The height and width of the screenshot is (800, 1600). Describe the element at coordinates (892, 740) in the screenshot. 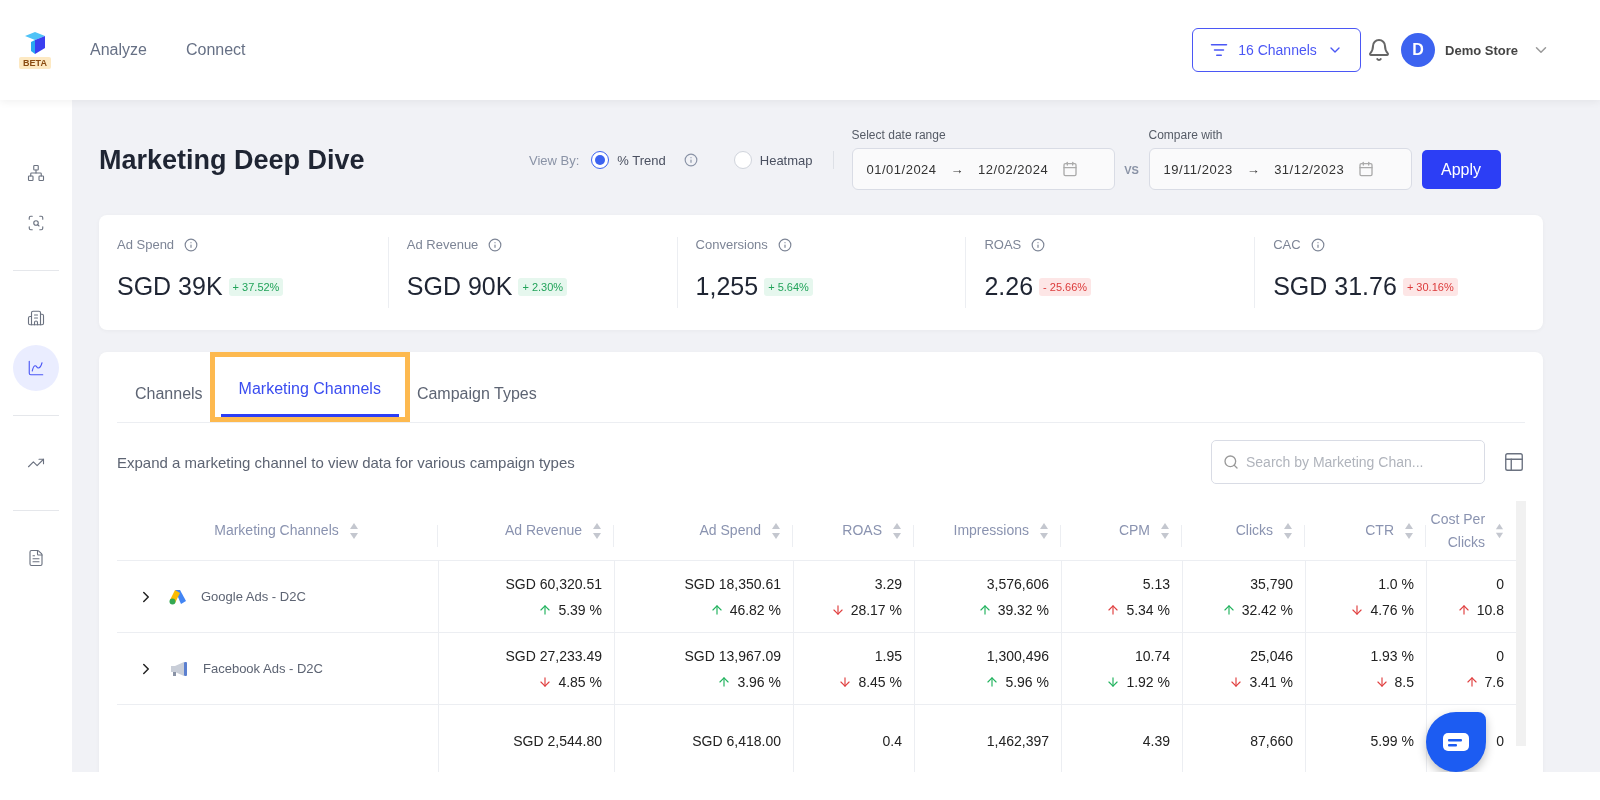

I see `metric-value: 0.4` at that location.